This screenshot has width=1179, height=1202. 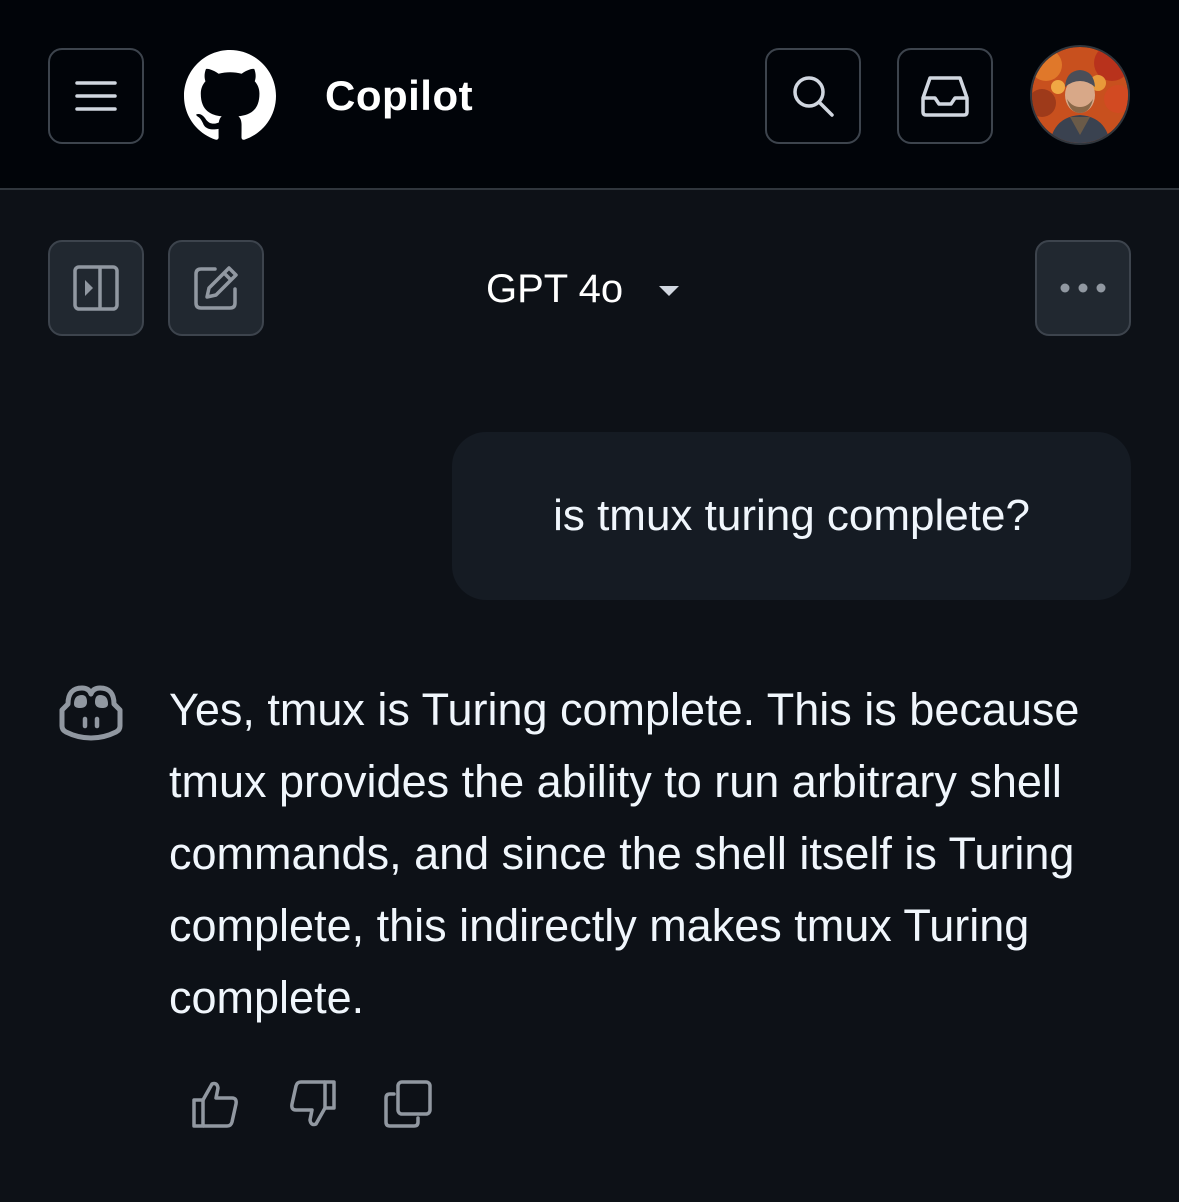 I want to click on copy-icon, so click(x=408, y=1104).